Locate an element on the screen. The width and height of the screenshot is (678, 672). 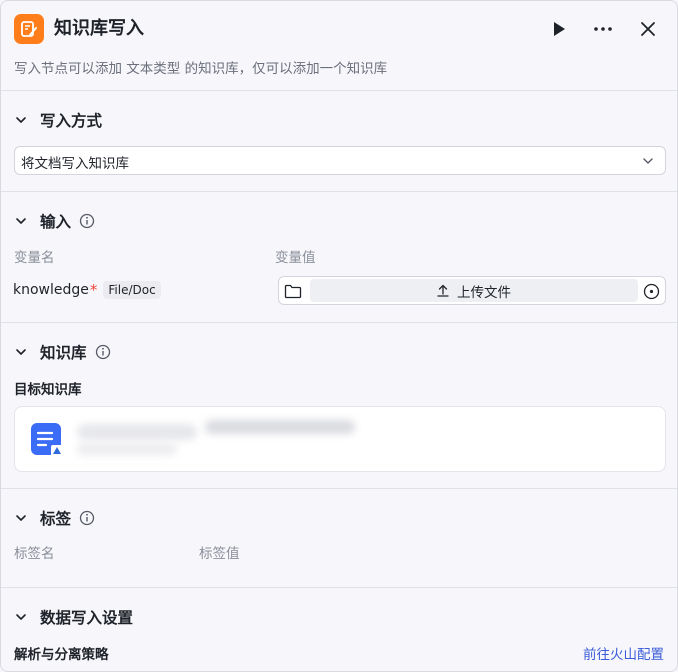
knowledge-document-icon is located at coordinates (47, 439).